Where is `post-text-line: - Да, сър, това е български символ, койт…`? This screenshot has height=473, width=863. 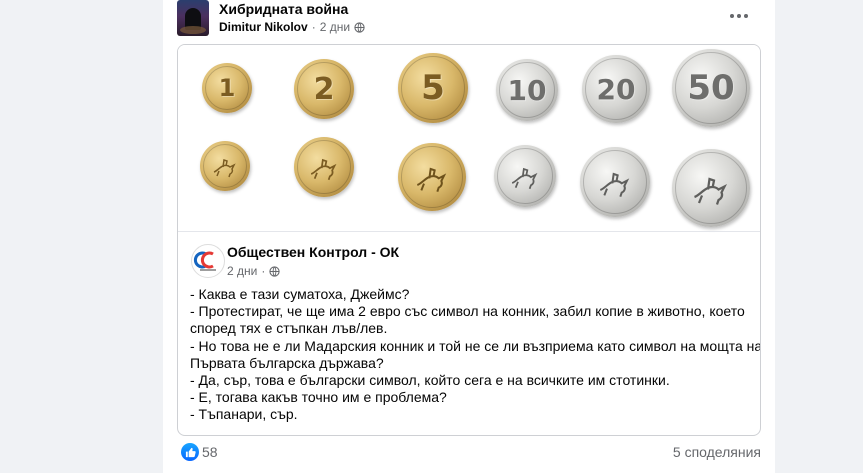 post-text-line: - Да, сър, това е български символ, койт… is located at coordinates (430, 380).